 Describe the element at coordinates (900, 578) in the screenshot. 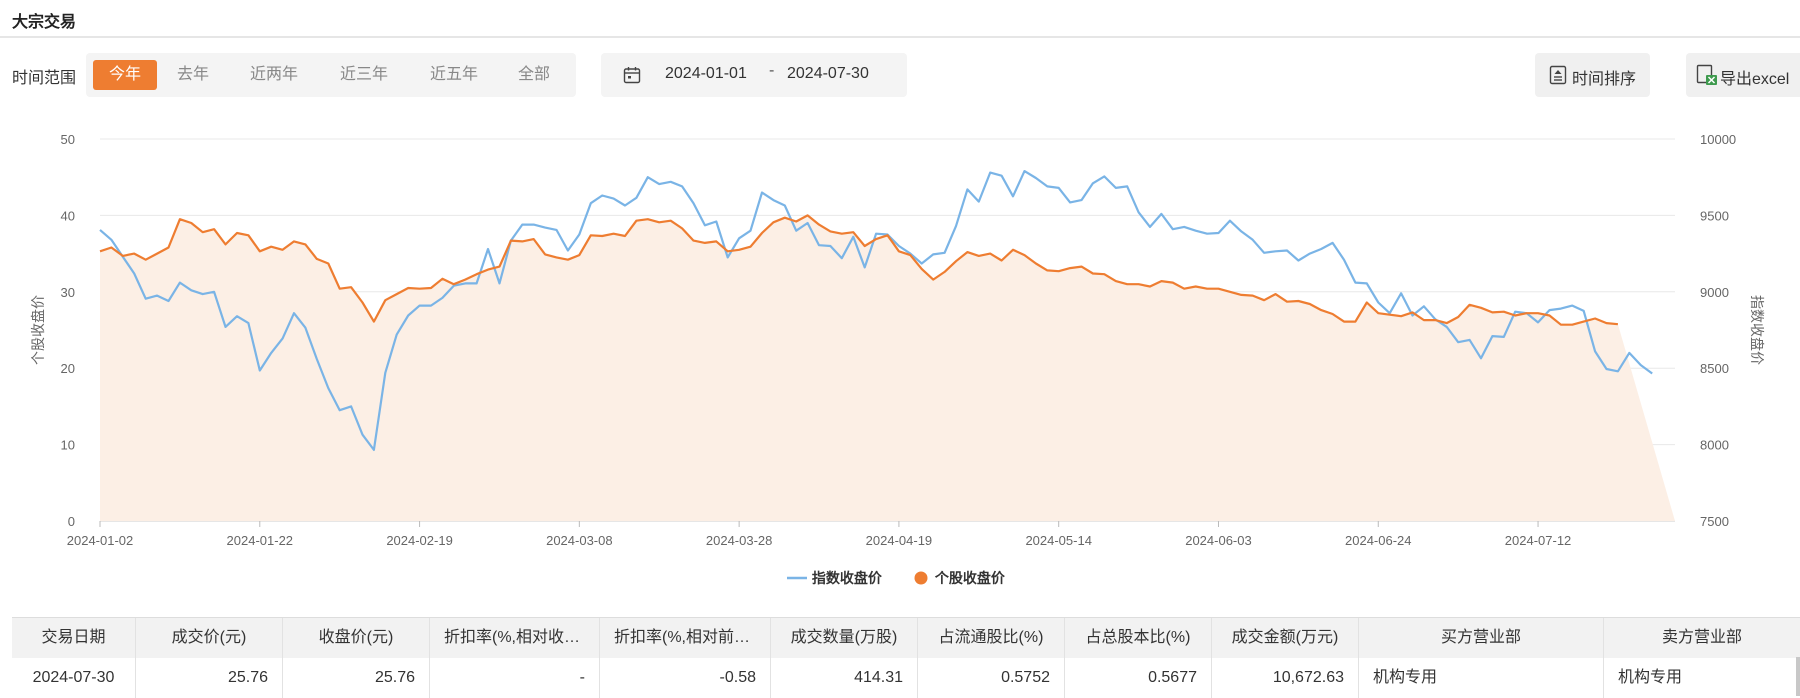

I see `chart-legend: 指数收盘价 个股收盘价` at that location.